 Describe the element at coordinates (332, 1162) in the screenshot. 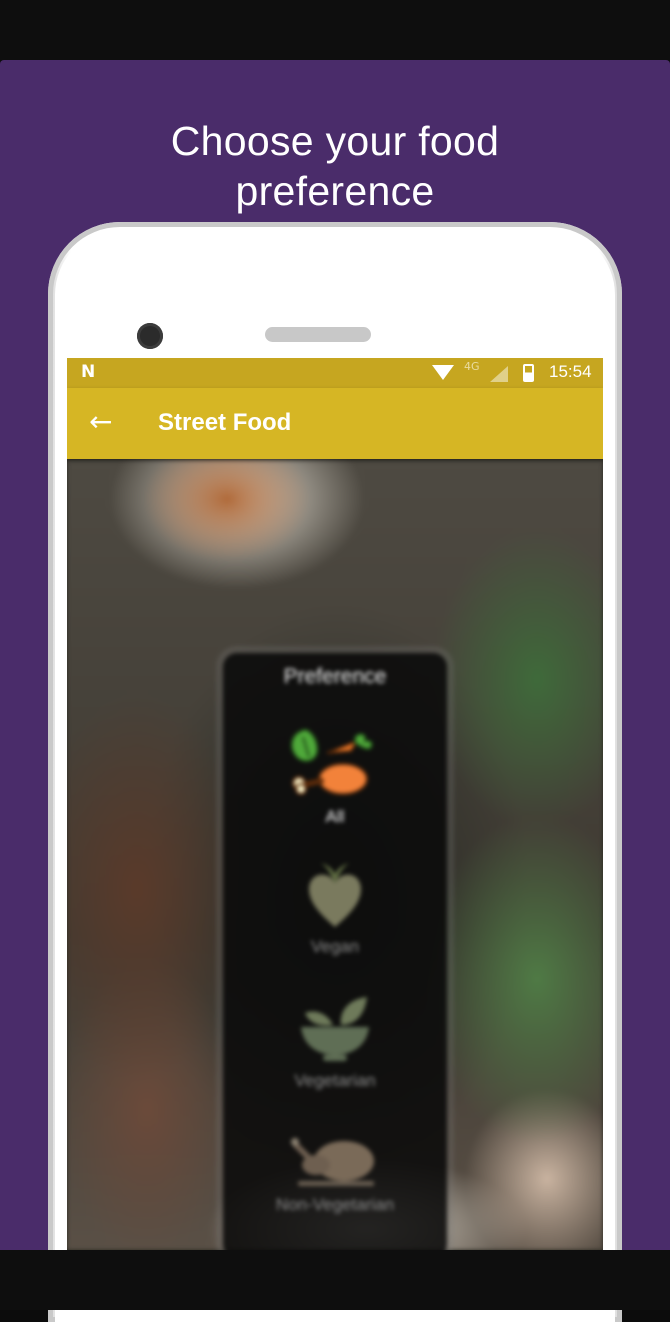

I see `roast-chicken-icon` at that location.